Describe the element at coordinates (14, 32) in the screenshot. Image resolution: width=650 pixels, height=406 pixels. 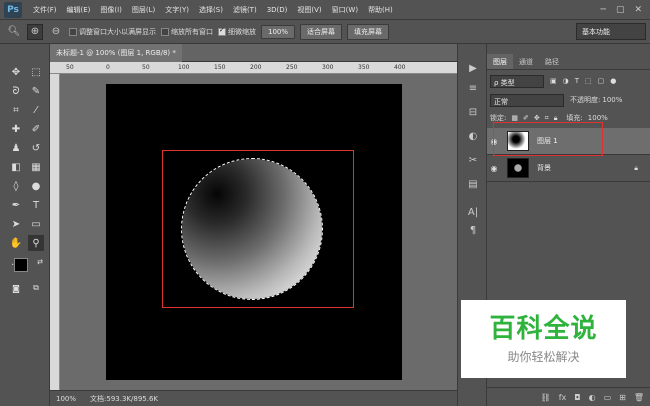
I see `zoom-tool-preset-icon: 🔍︎` at that location.